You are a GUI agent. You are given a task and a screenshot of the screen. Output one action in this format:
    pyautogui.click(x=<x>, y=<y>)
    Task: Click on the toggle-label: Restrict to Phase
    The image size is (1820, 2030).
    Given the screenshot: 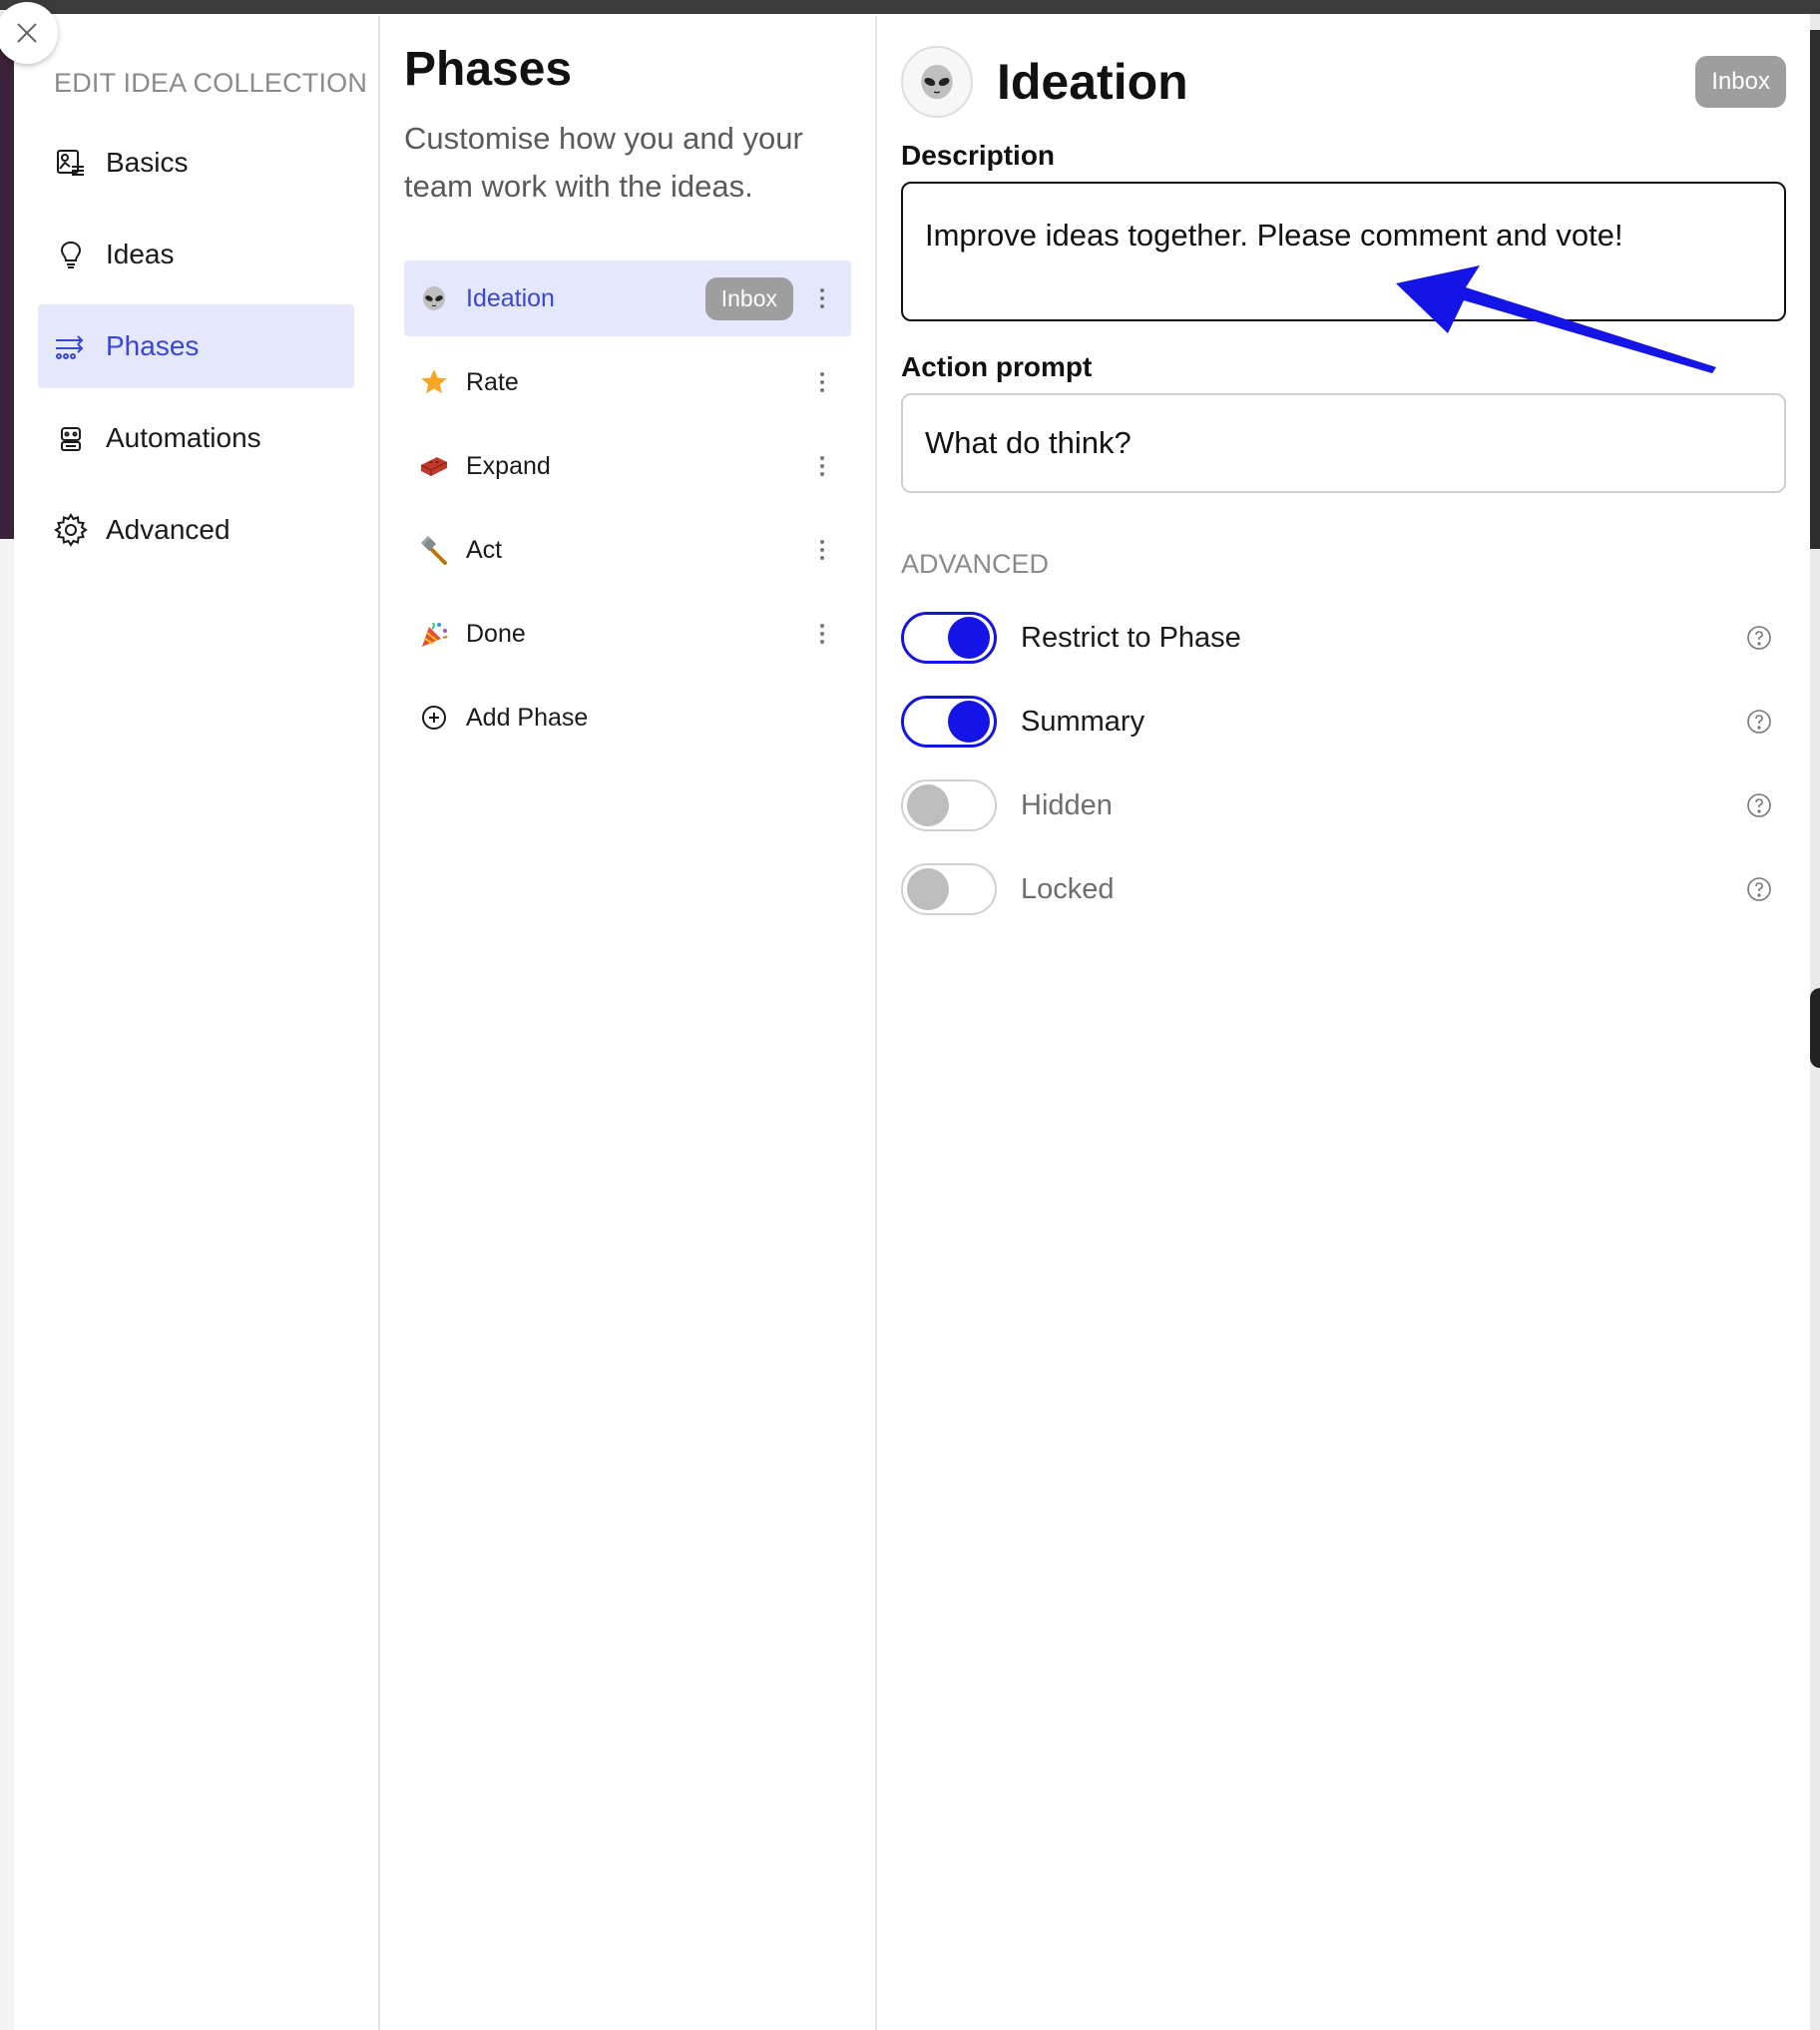 What is the action you would take?
    pyautogui.click(x=1131, y=637)
    